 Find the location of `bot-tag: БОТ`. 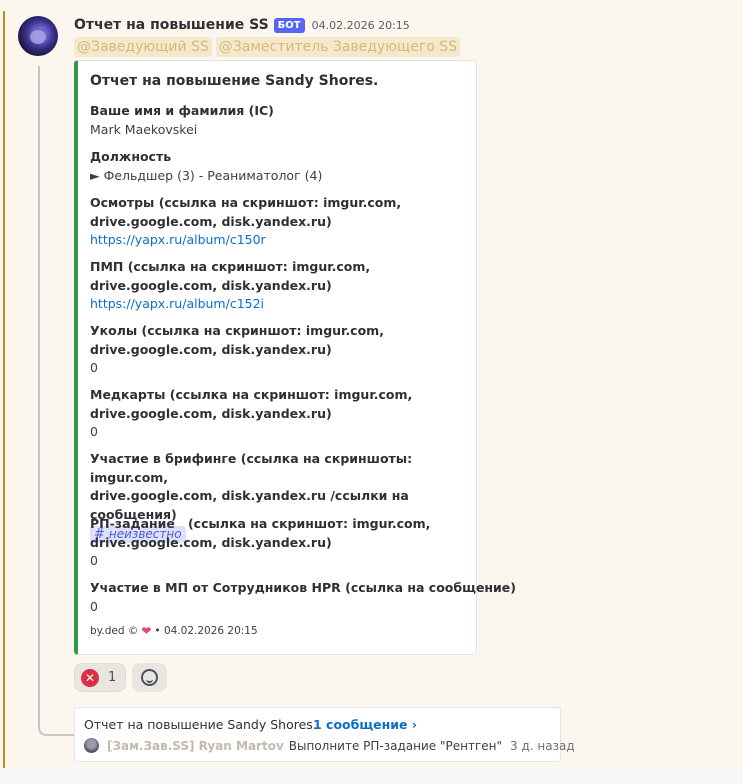

bot-tag: БОТ is located at coordinates (289, 25).